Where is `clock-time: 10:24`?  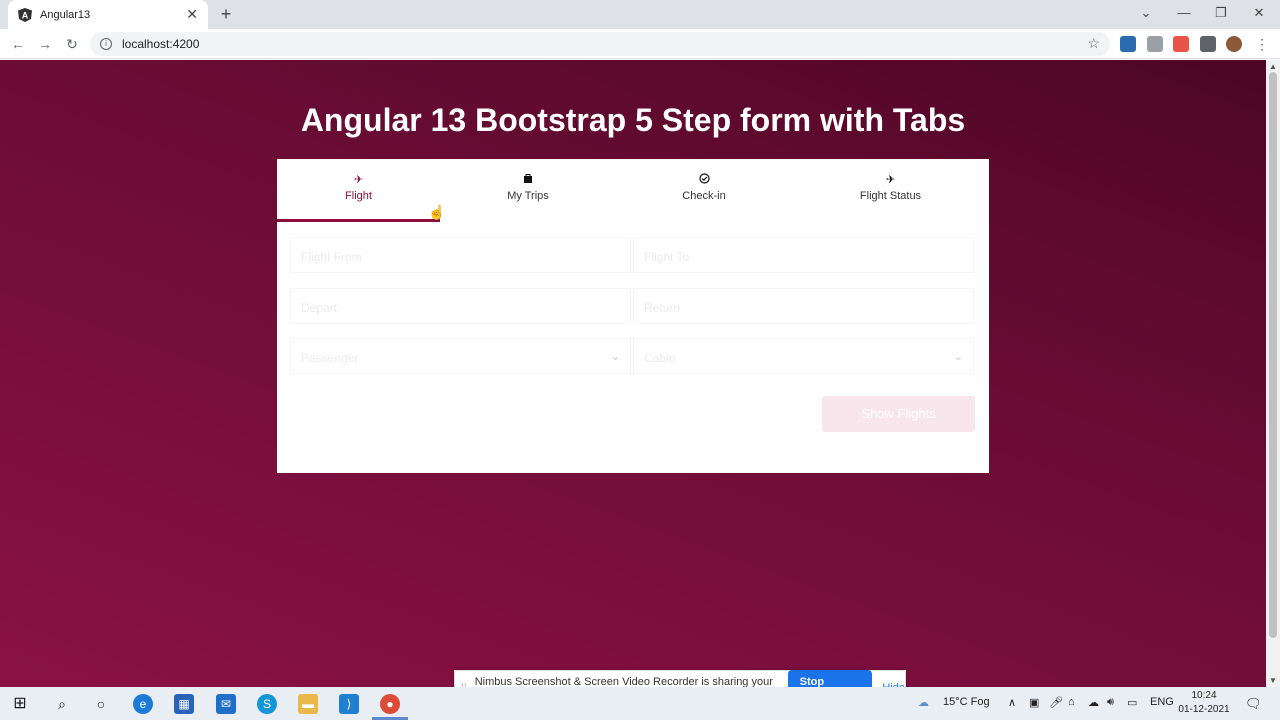
clock-time: 10:24 is located at coordinates (1204, 695).